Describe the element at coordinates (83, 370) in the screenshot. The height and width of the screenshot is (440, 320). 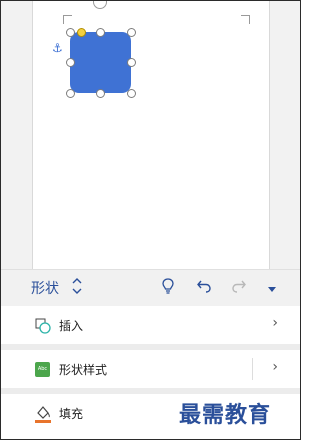
I see `menu-item-label: 形状样式` at that location.